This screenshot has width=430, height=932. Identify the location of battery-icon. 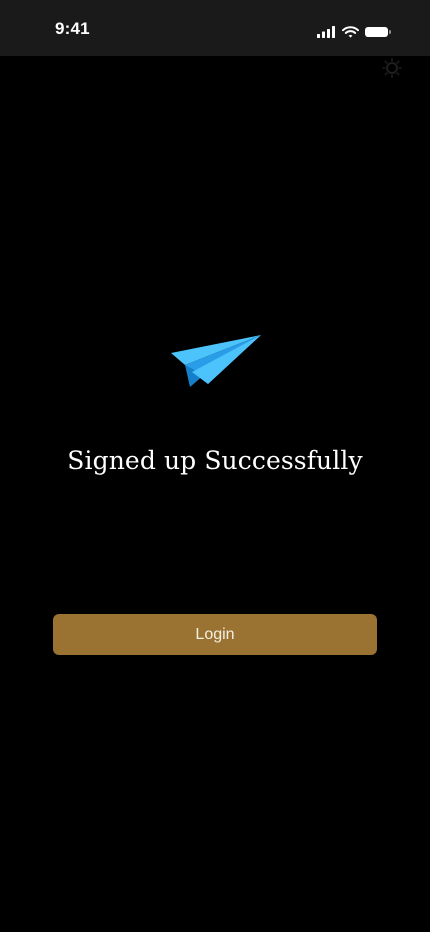
(378, 32).